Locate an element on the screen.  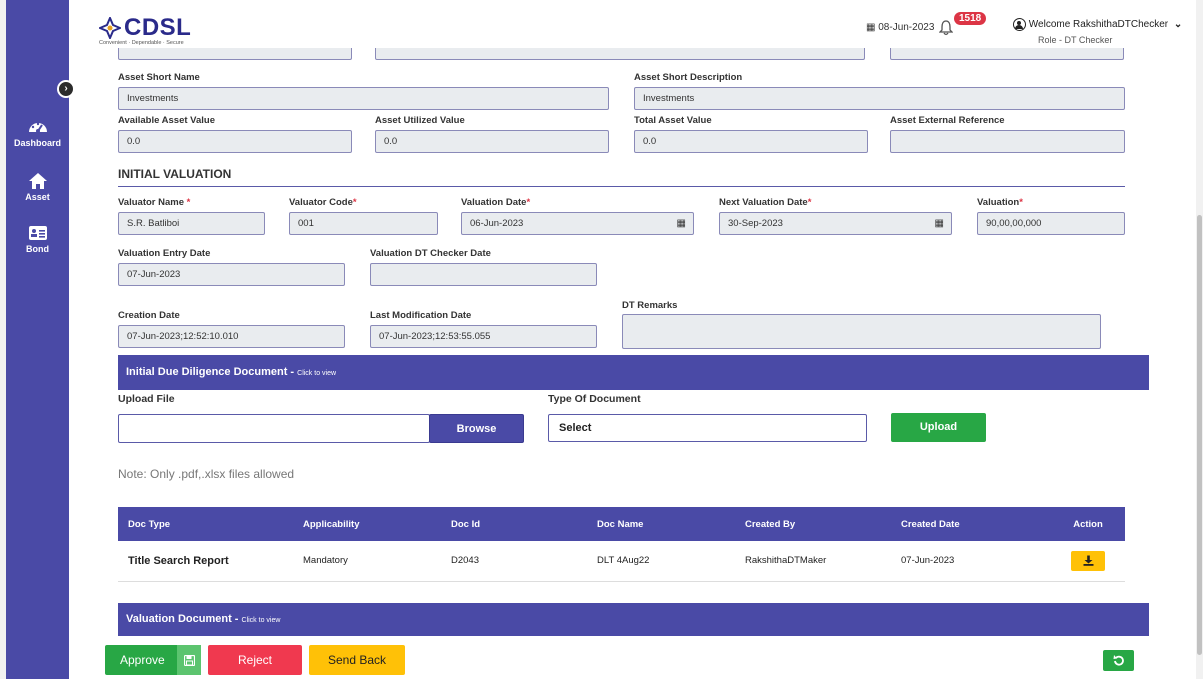
asset-utilized-value-label: Asset Utilized Value is located at coordinates (420, 120).